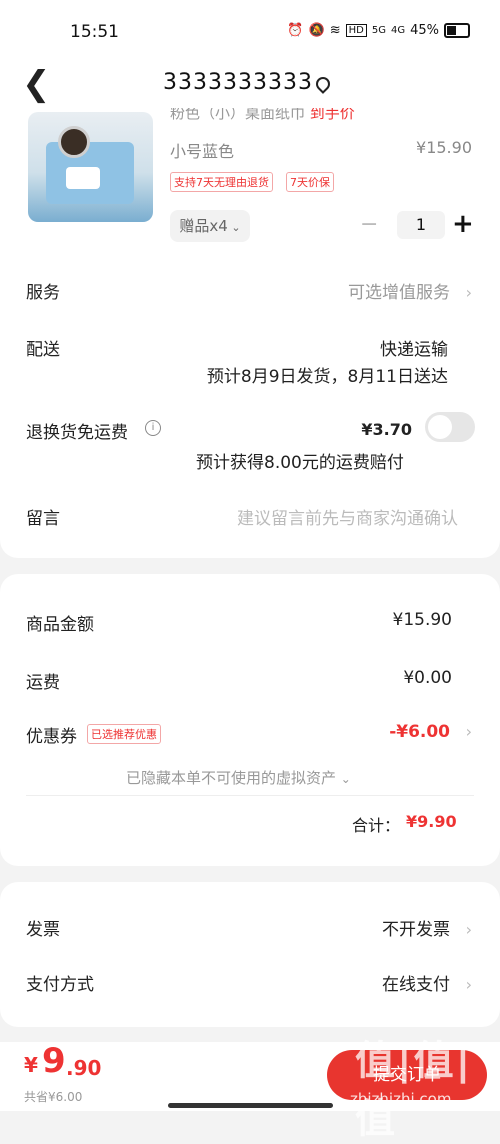 This screenshot has height=1144, width=500. I want to click on info-icon: i, so click(153, 428).